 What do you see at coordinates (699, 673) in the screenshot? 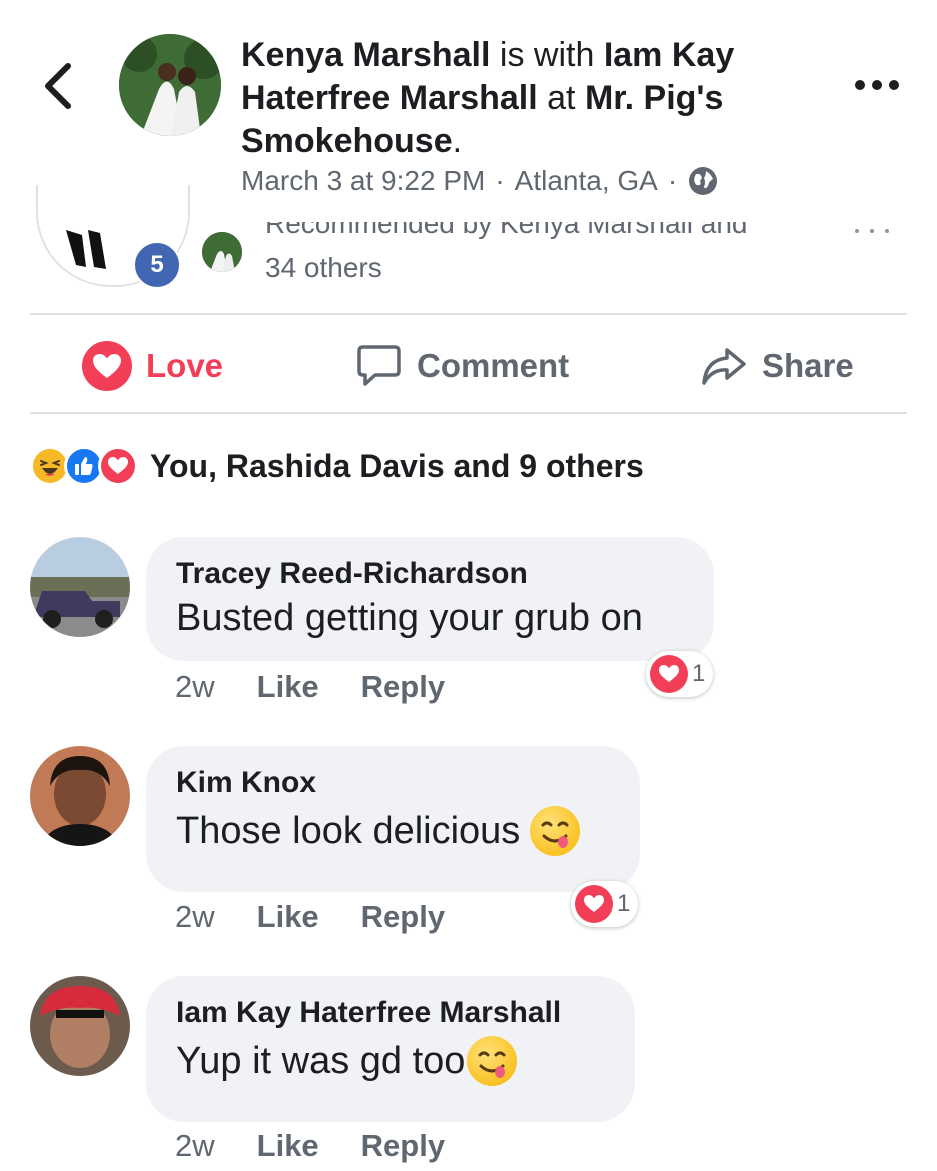
I see `comment-reaction-count-1: 1` at bounding box center [699, 673].